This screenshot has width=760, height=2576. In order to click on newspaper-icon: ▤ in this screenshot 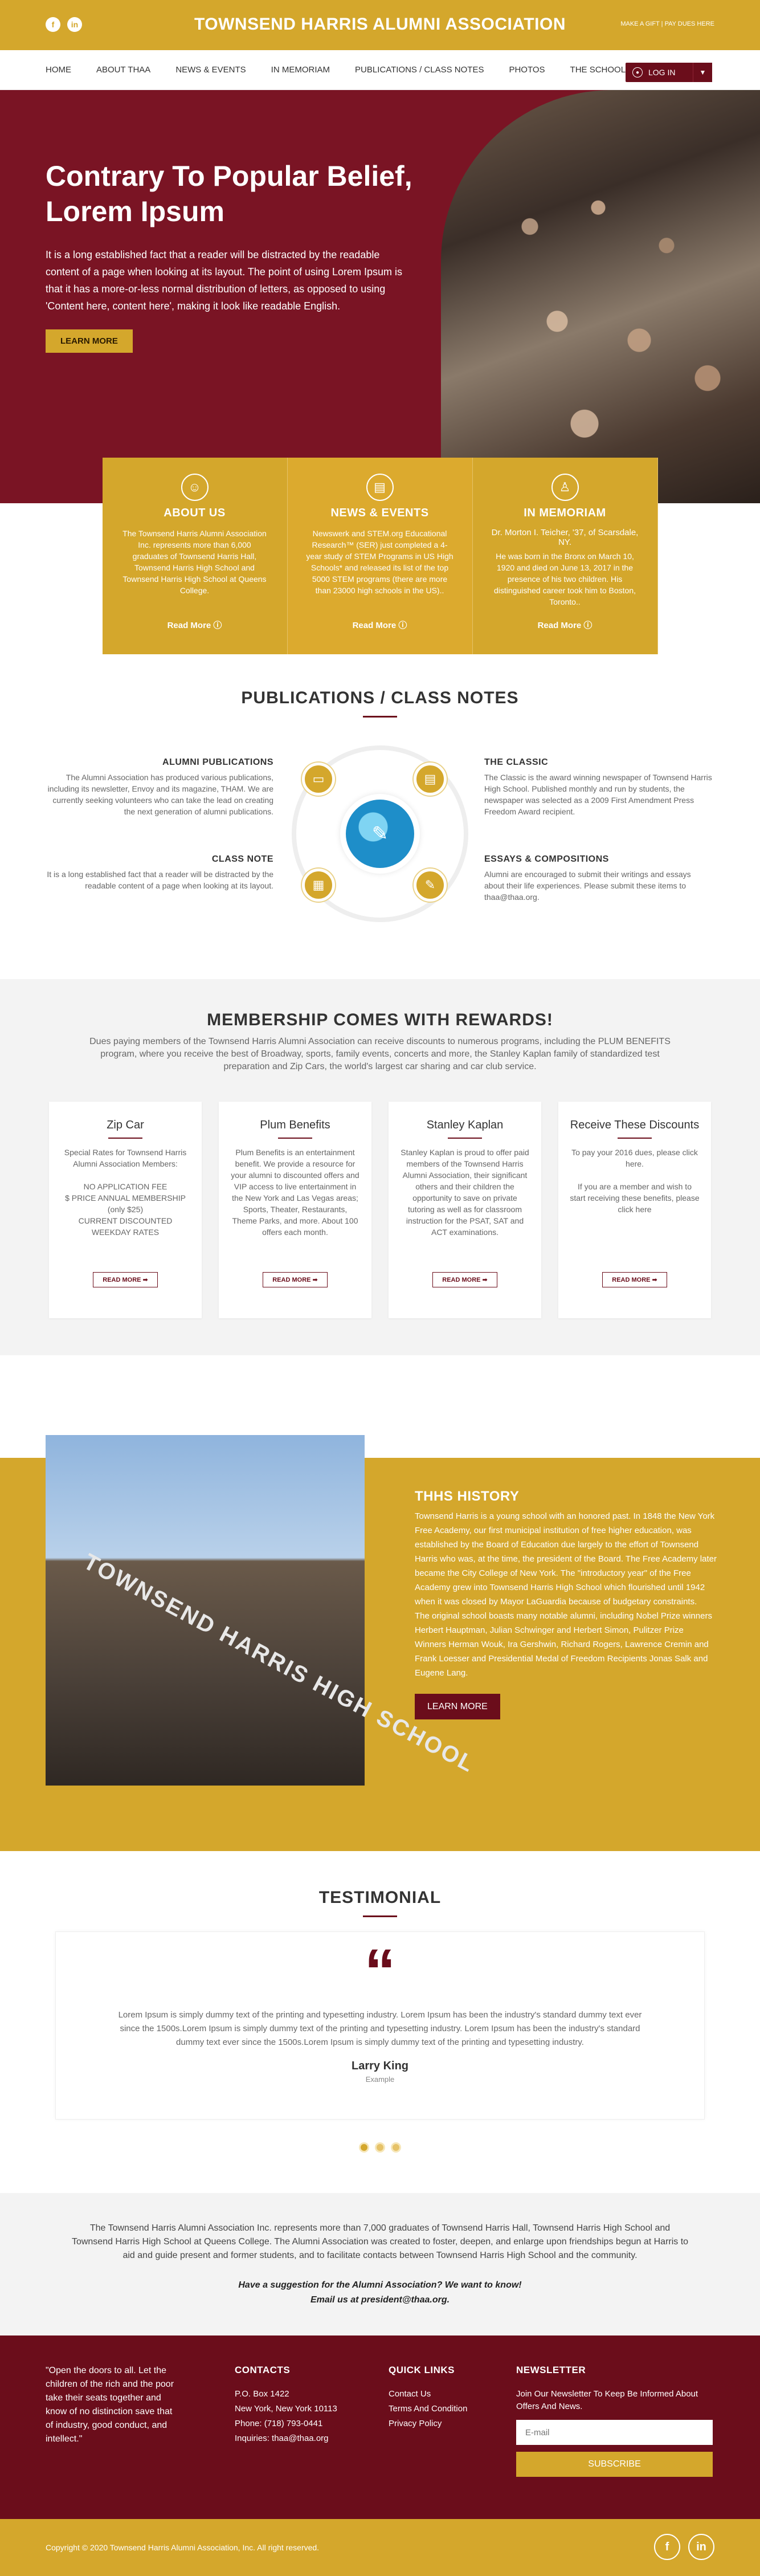, I will do `click(380, 487)`.